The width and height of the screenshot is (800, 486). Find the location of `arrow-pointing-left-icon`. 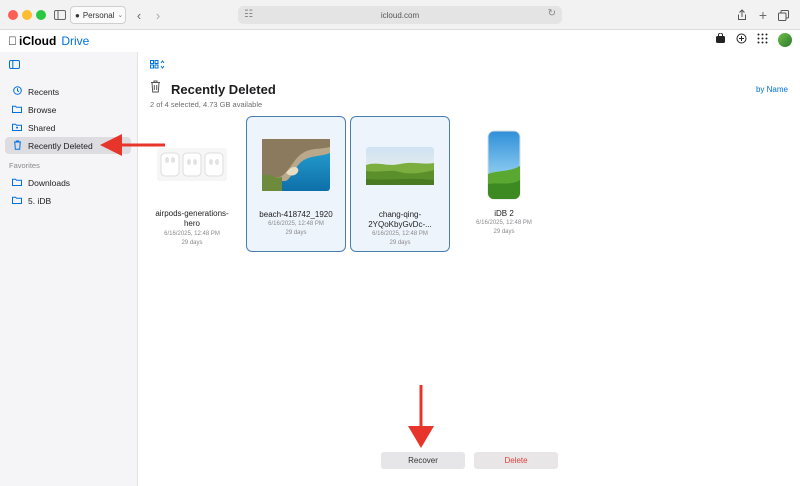

arrow-pointing-left-icon is located at coordinates (132, 145).